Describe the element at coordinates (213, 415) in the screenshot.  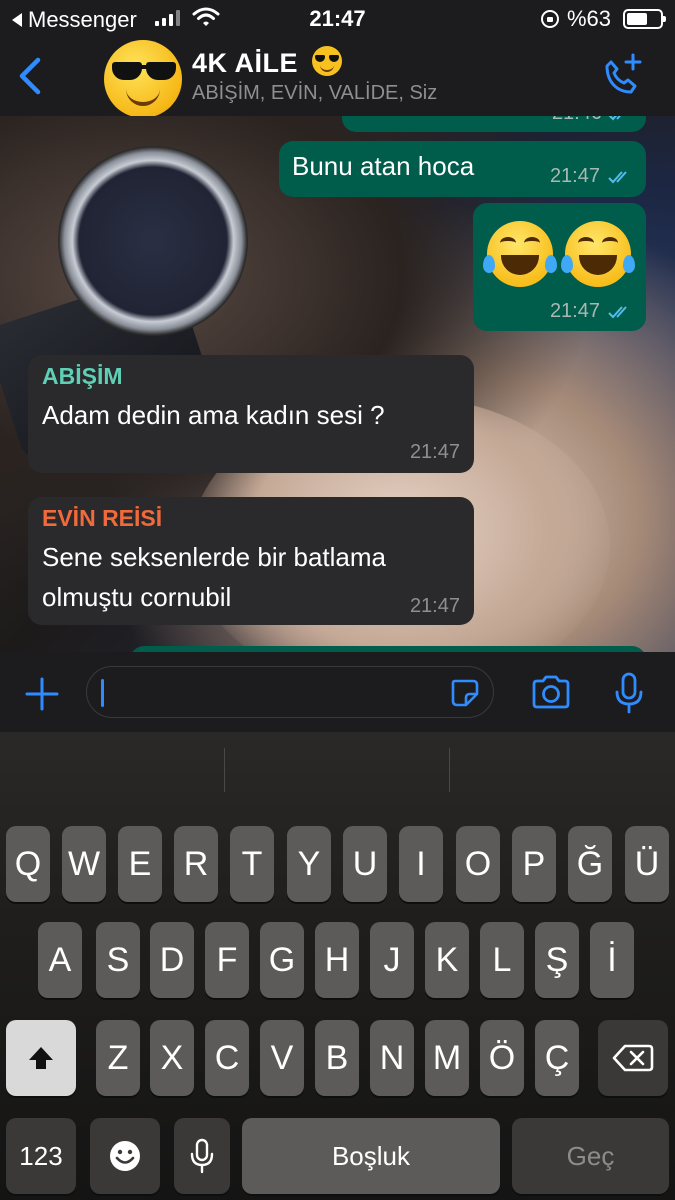
I see `message-text: Adam dedin ama kadın sesi ?` at that location.